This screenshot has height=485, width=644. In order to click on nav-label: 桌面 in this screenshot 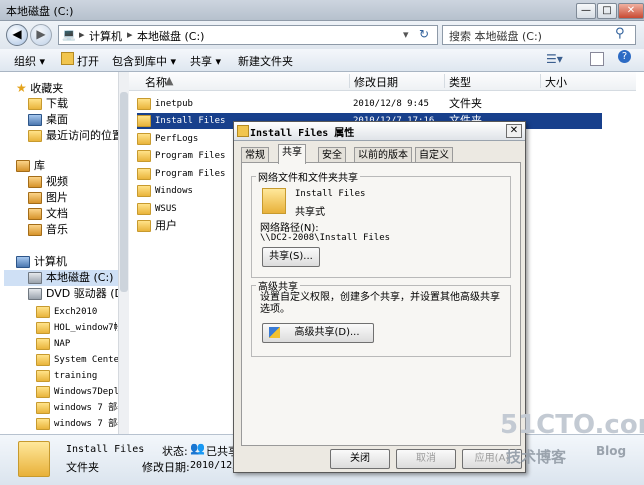, I will do `click(57, 119)`.